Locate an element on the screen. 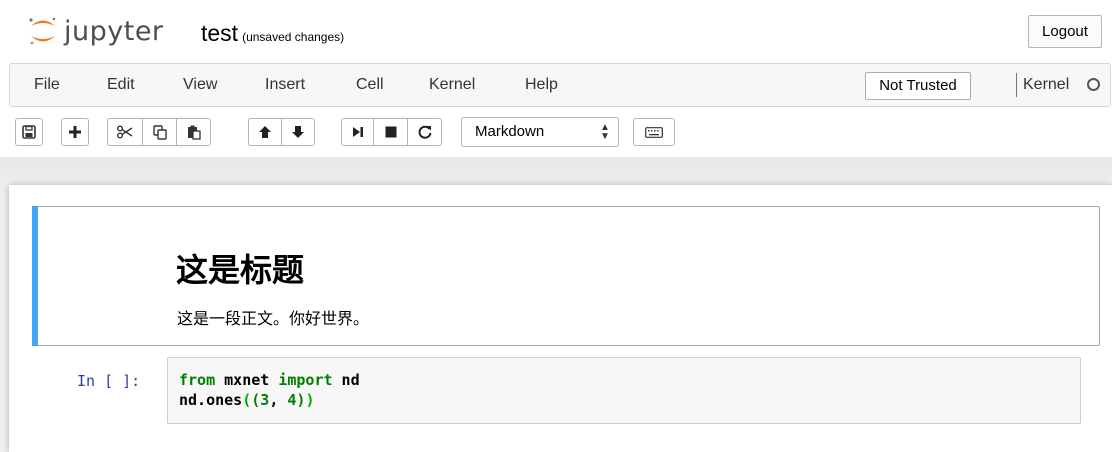 The image size is (1112, 452). cut-button is located at coordinates (125, 132).